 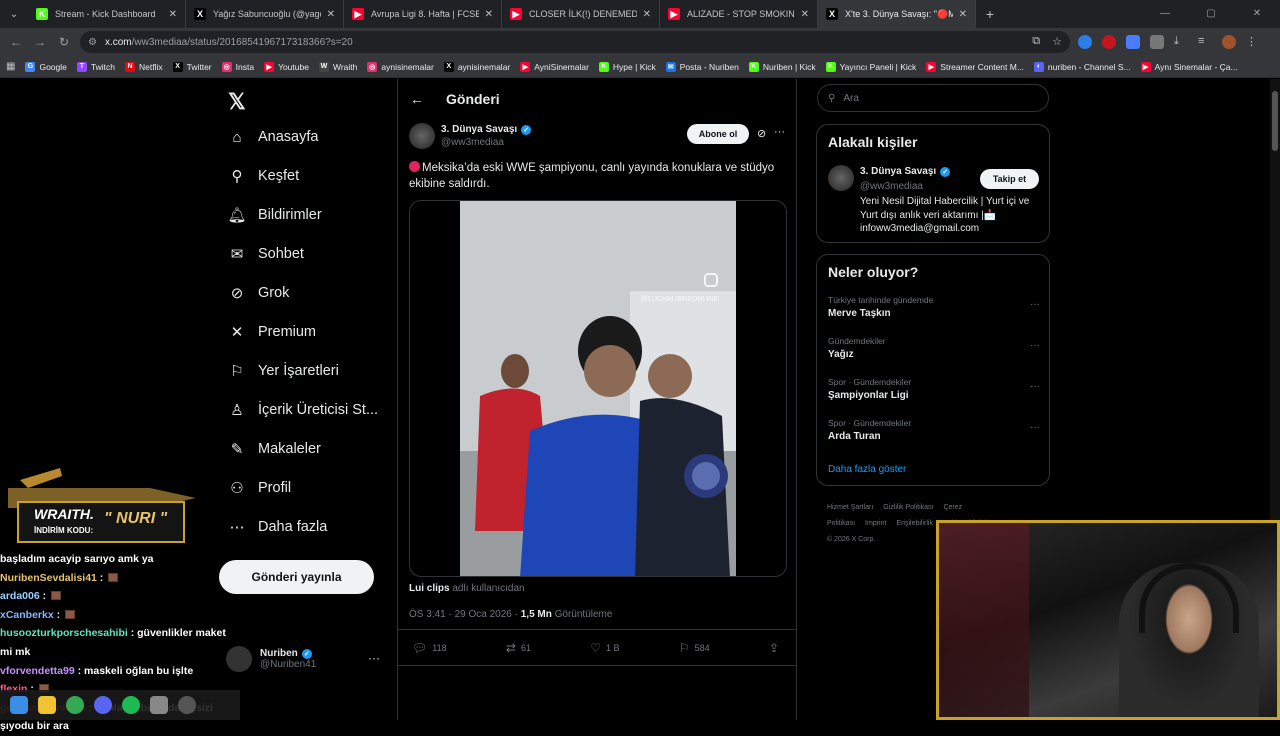 I want to click on share-button: ⇪, so click(x=776, y=648).